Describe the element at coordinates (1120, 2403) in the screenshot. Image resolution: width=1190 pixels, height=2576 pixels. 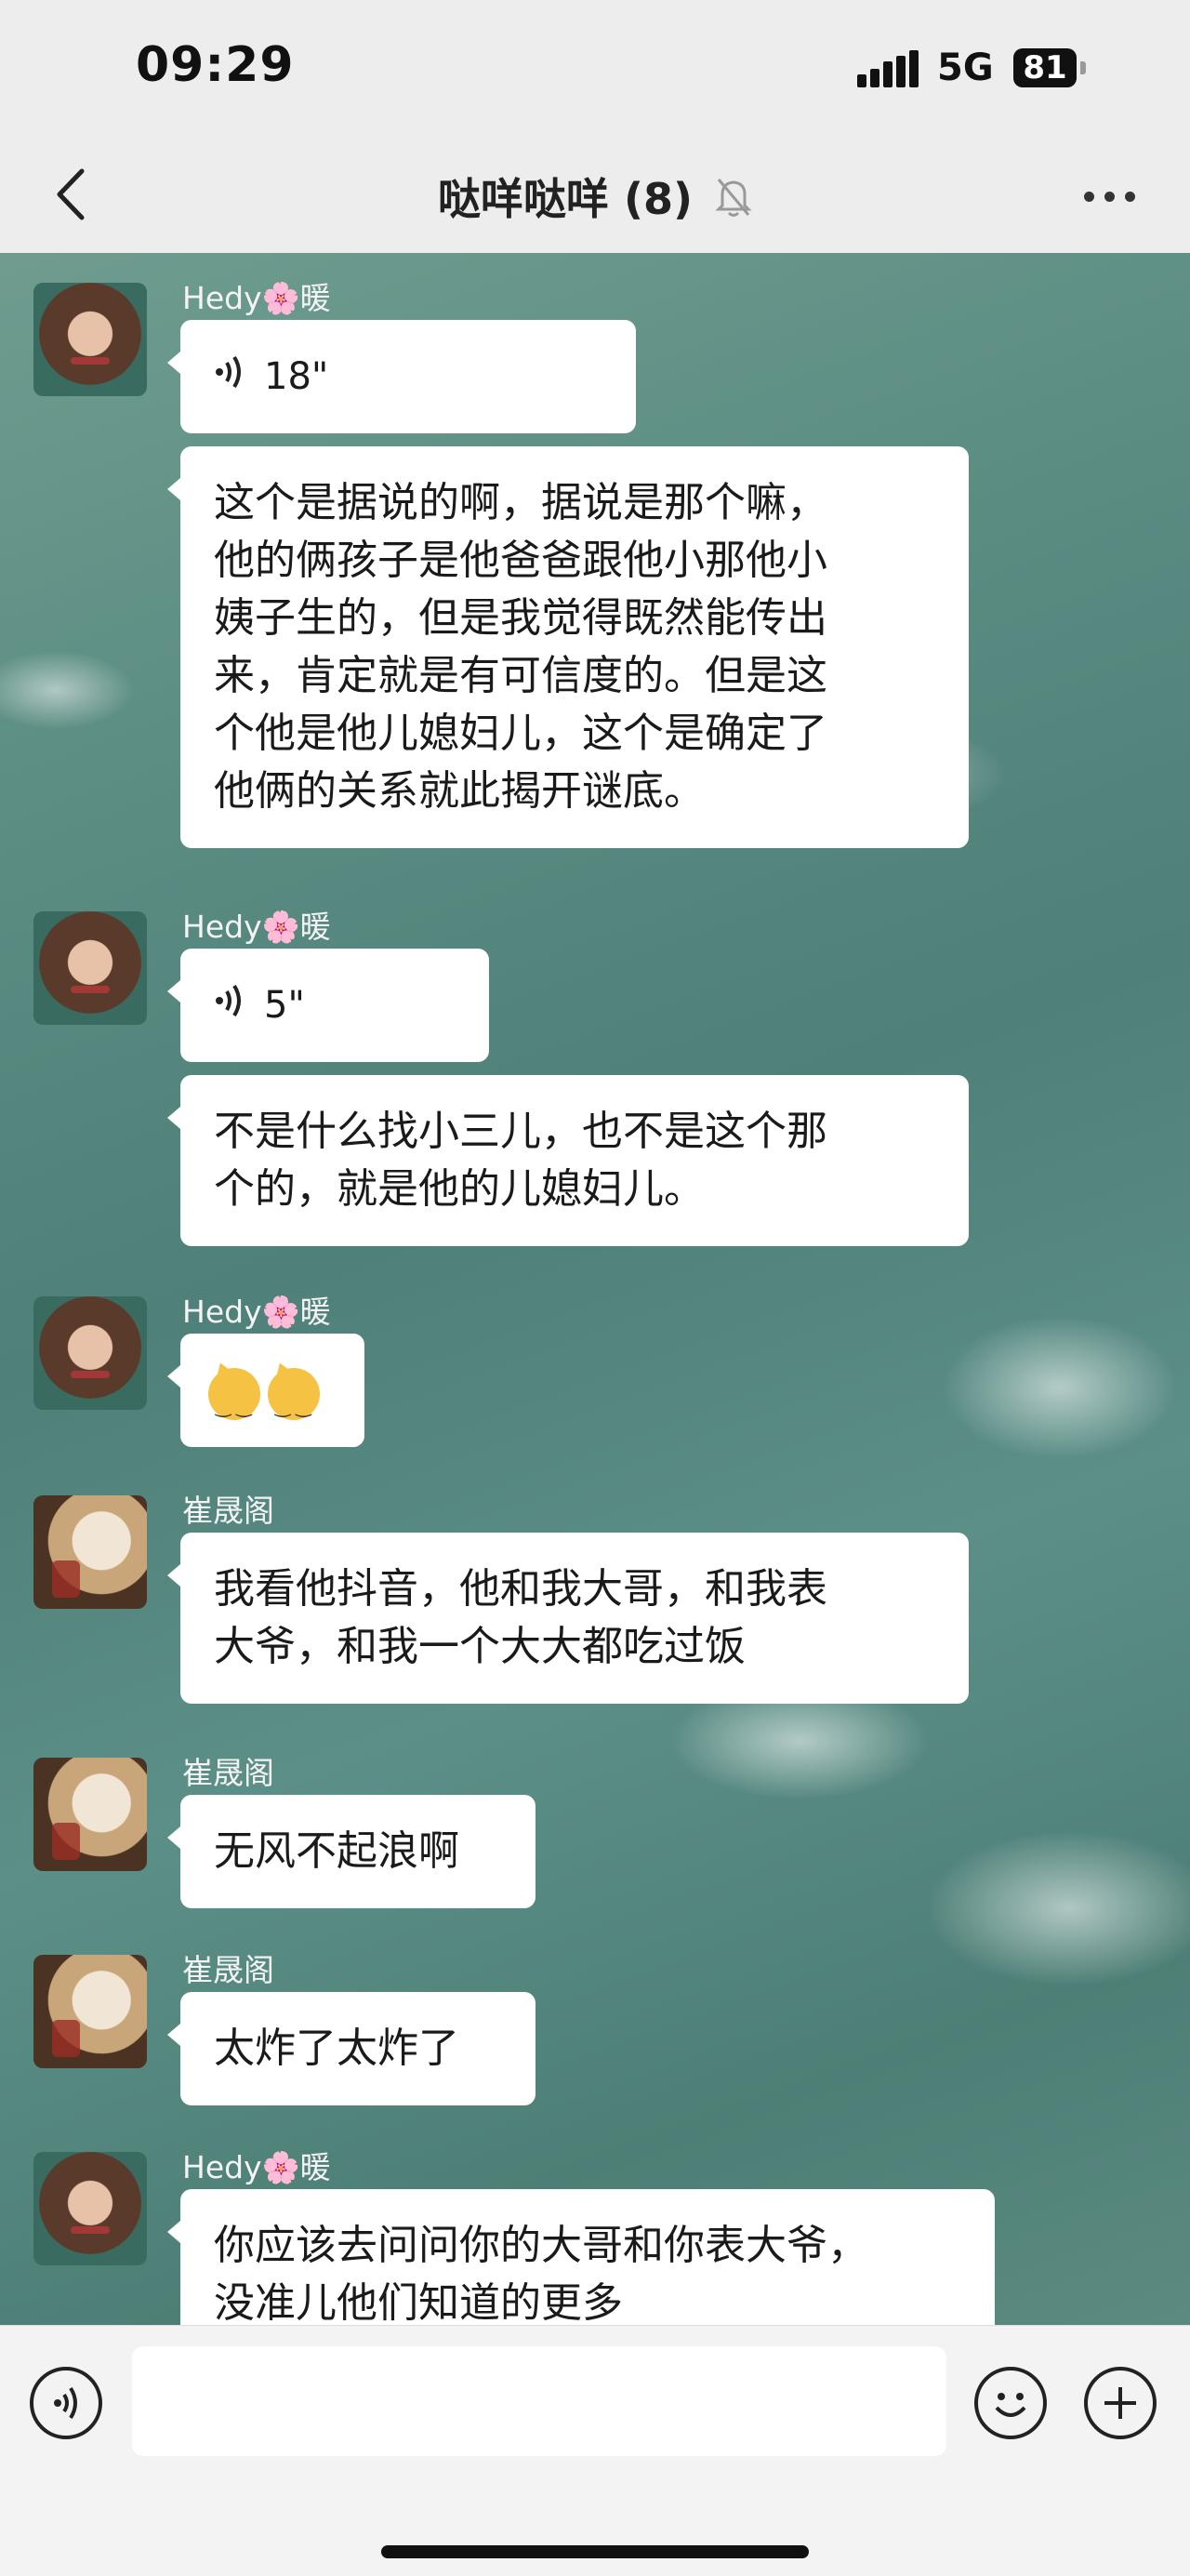
I see `plus-icon` at that location.